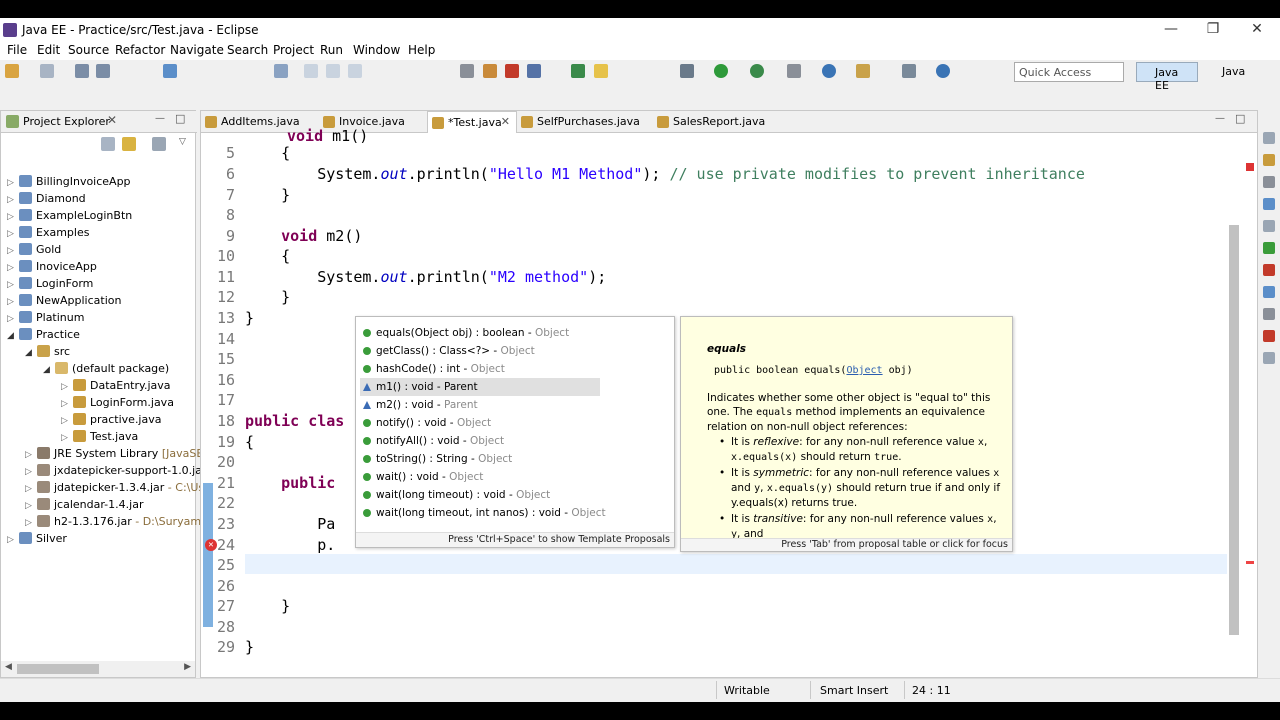 Image resolution: width=1280 pixels, height=720 pixels. I want to click on scroll-left-icon: ◀, so click(8, 667).